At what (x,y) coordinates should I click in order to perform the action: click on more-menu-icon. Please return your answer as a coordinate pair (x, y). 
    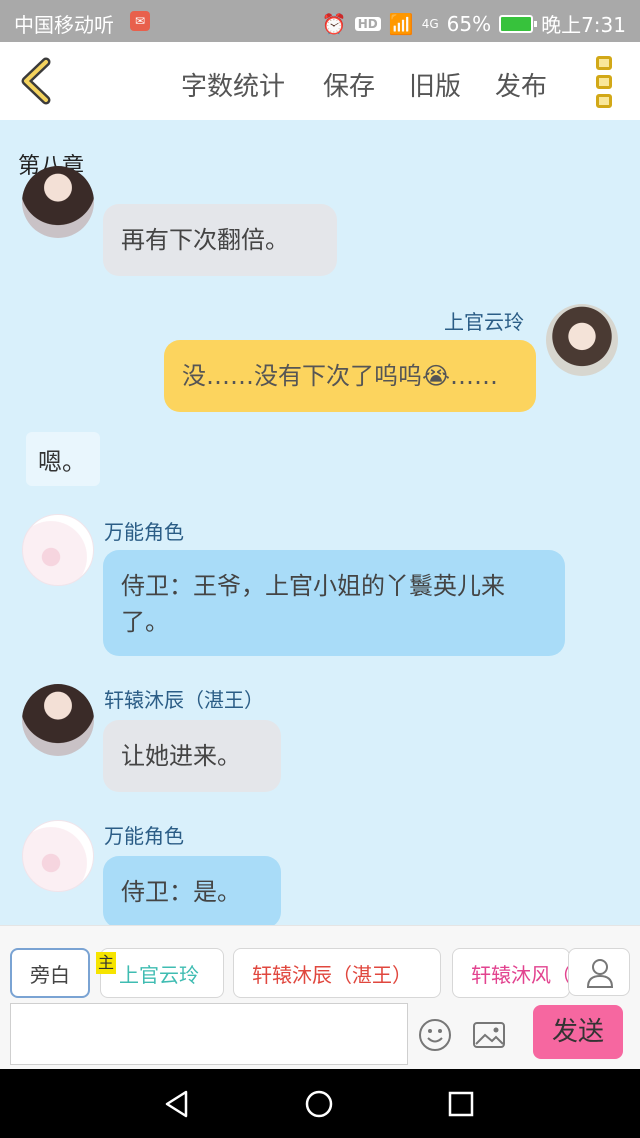
    Looking at the image, I should click on (605, 82).